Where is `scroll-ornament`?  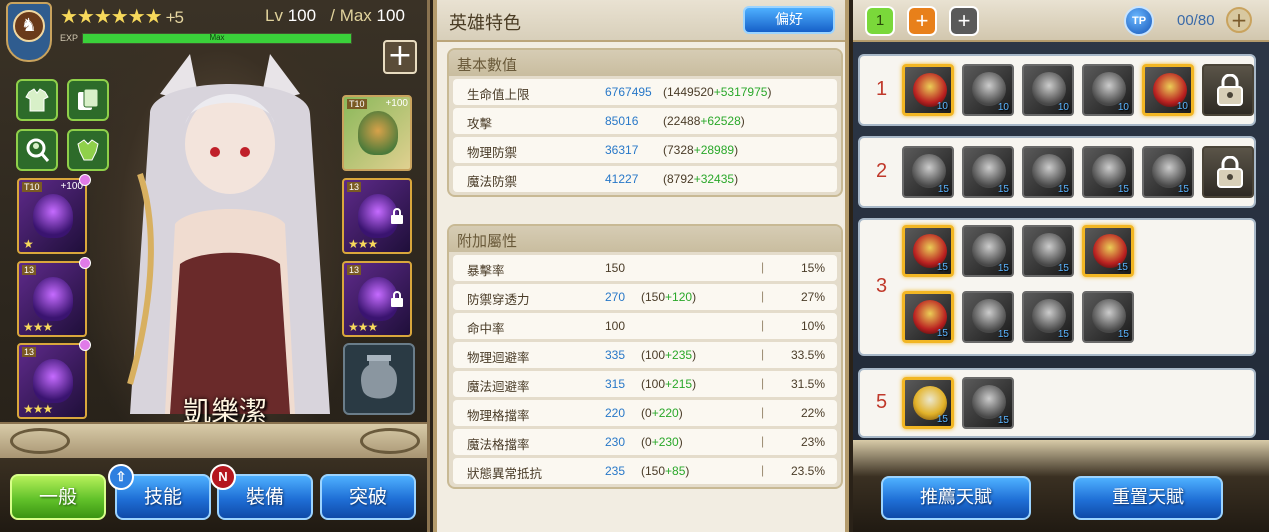 scroll-ornament is located at coordinates (40, 441).